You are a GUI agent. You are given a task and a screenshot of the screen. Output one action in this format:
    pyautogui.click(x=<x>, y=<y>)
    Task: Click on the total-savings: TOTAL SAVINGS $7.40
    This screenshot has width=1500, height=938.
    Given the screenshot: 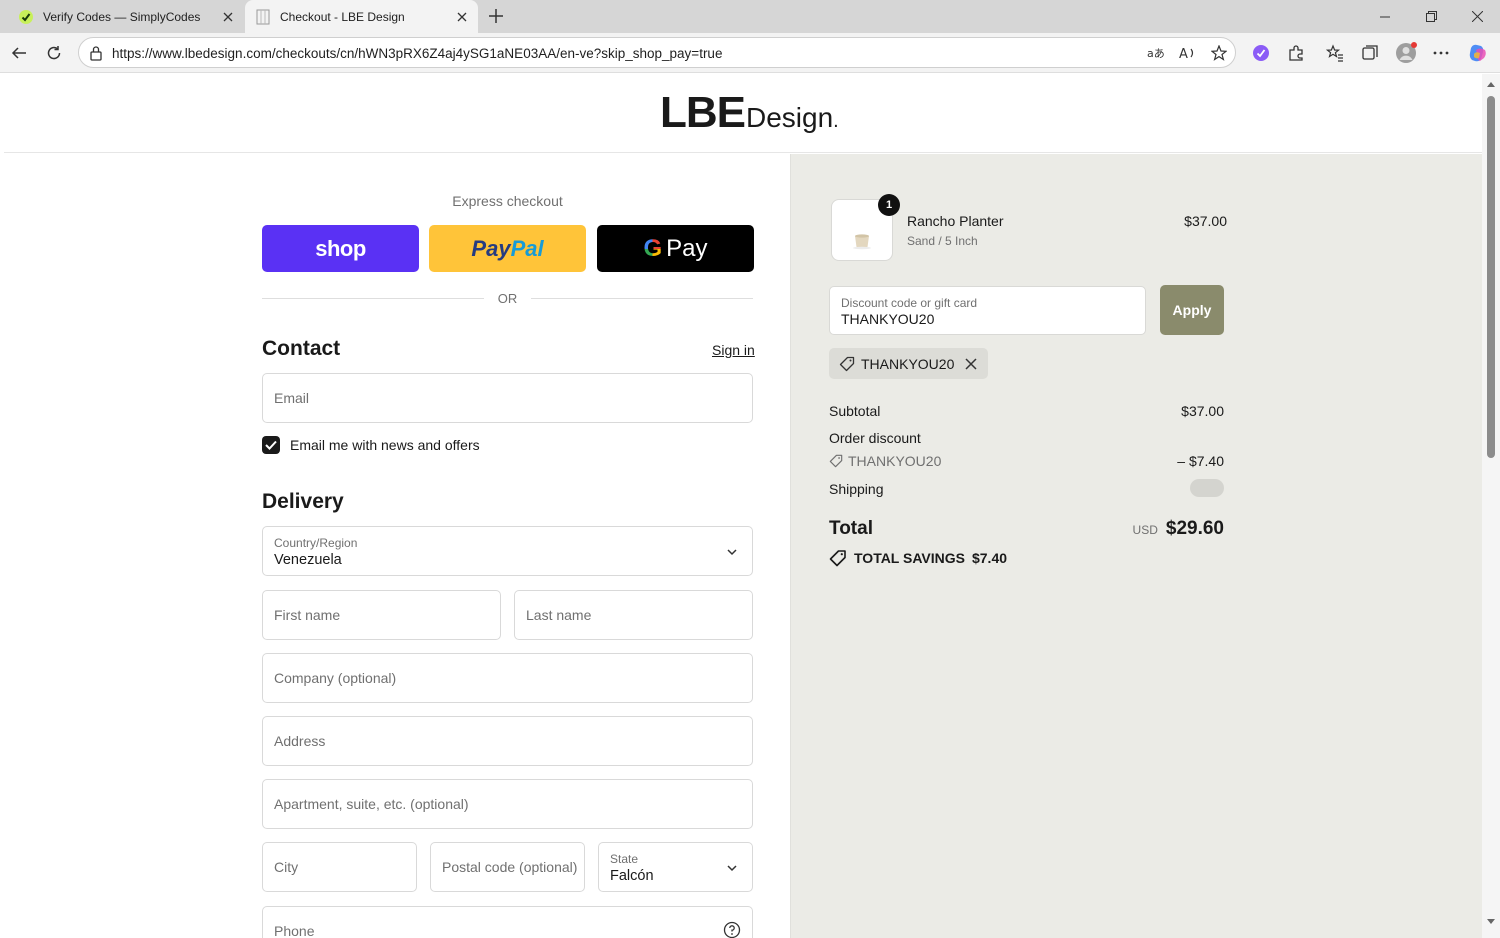 What is the action you would take?
    pyautogui.click(x=918, y=558)
    